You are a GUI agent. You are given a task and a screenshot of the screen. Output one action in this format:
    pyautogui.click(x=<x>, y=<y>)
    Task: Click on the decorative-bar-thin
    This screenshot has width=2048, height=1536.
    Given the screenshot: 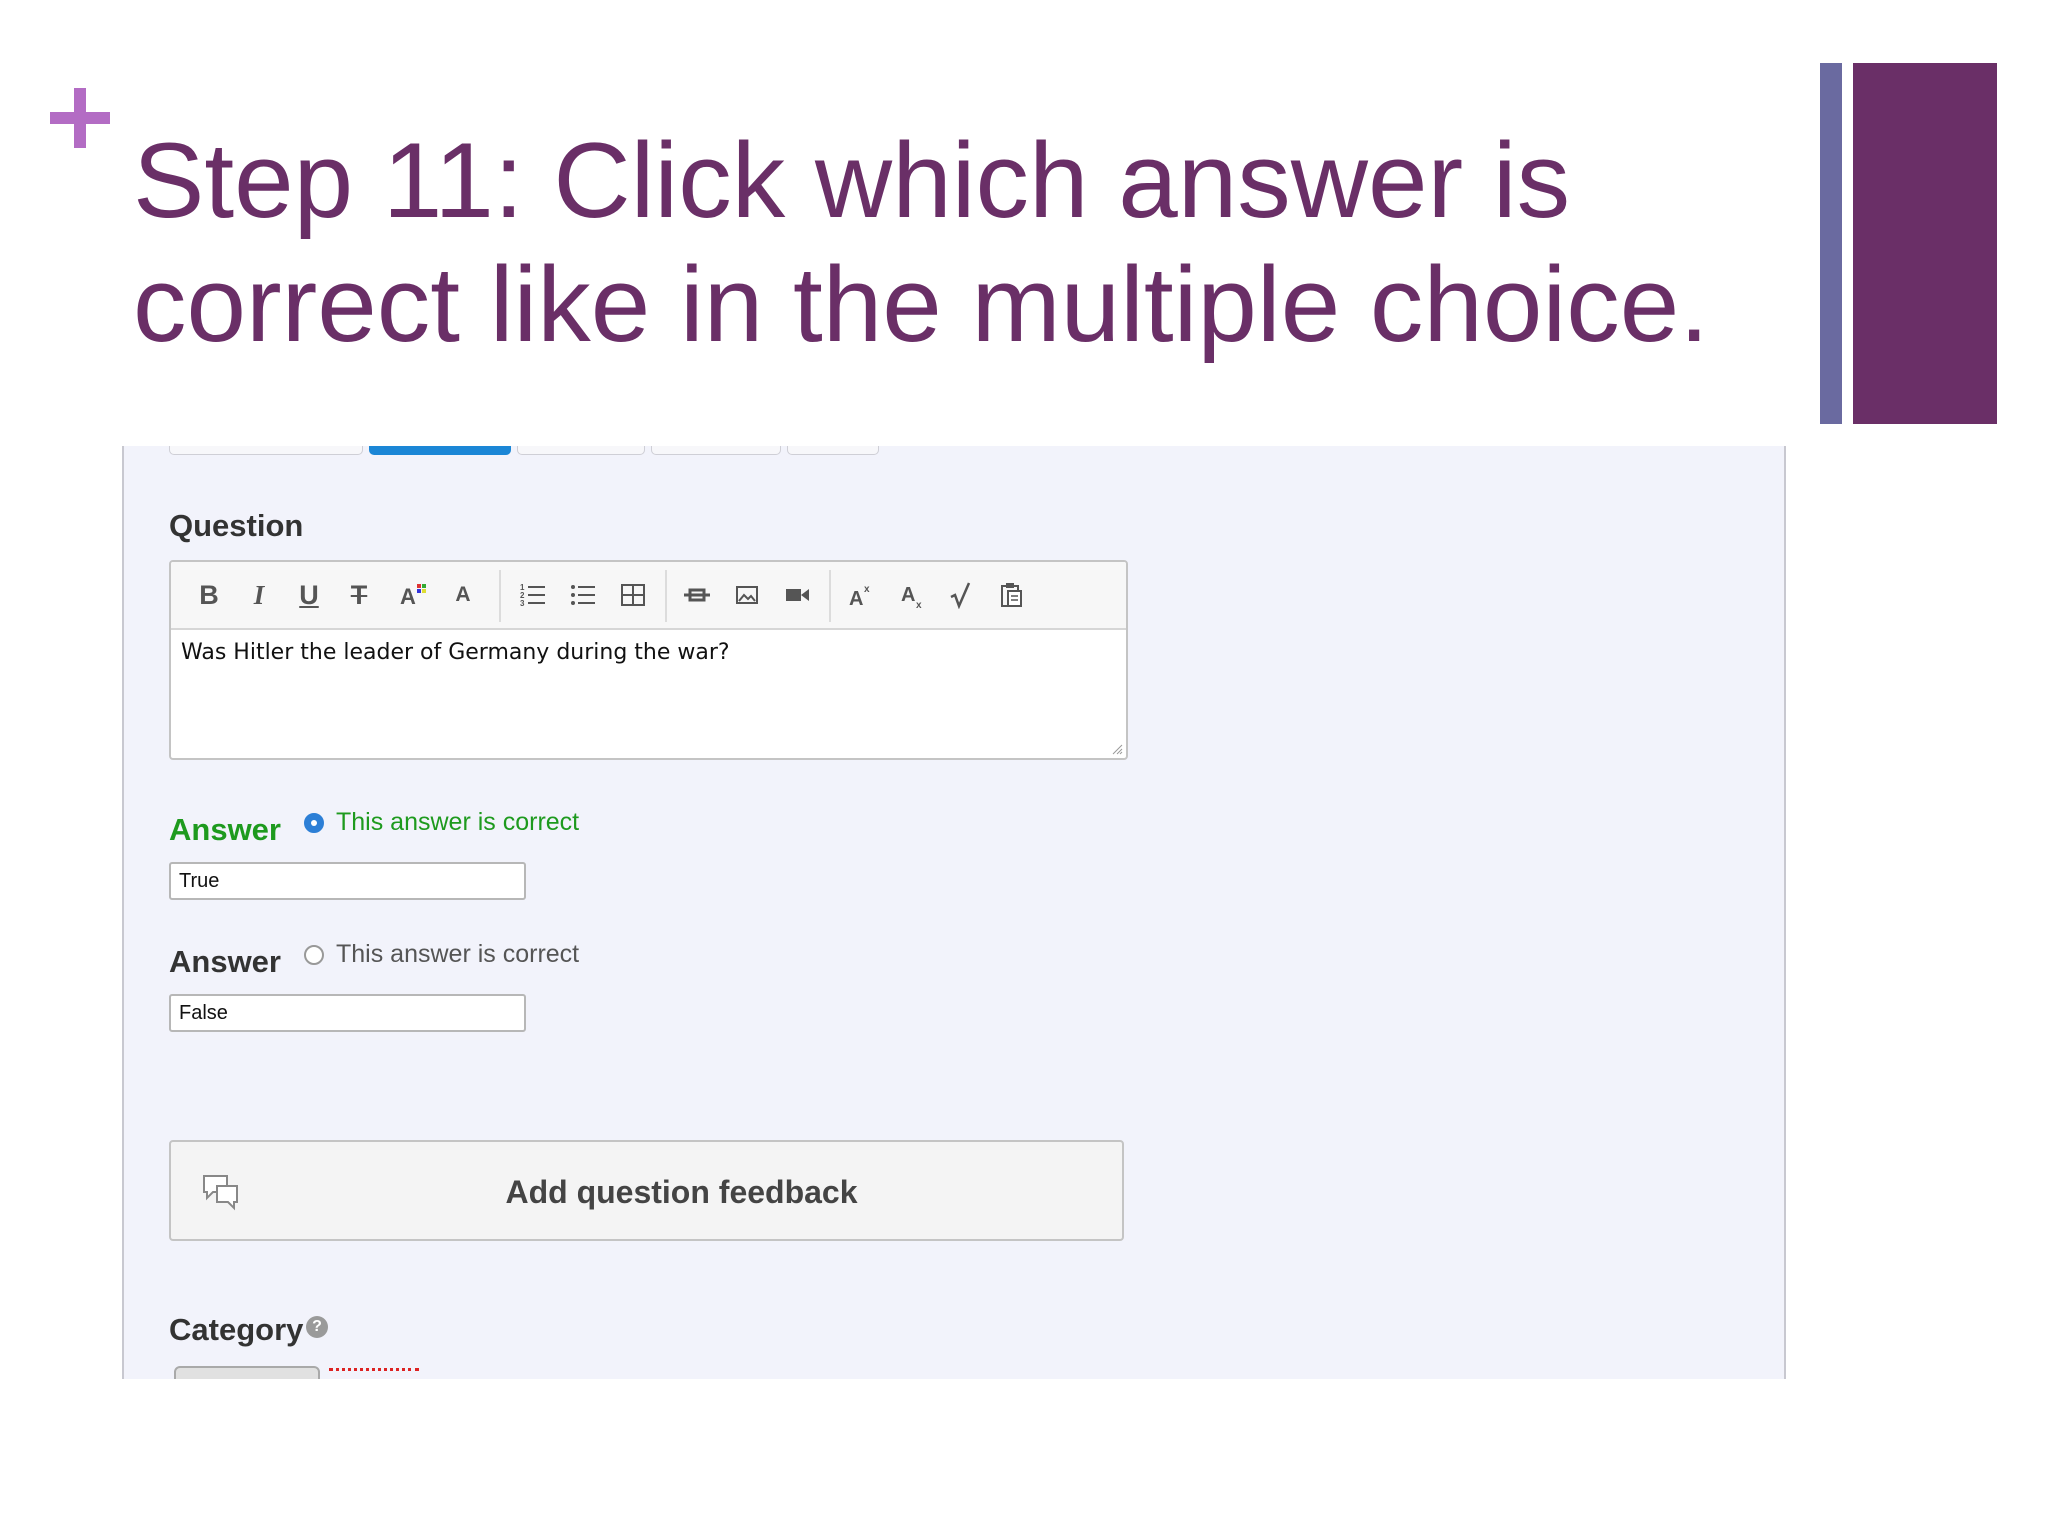 What is the action you would take?
    pyautogui.click(x=1831, y=243)
    